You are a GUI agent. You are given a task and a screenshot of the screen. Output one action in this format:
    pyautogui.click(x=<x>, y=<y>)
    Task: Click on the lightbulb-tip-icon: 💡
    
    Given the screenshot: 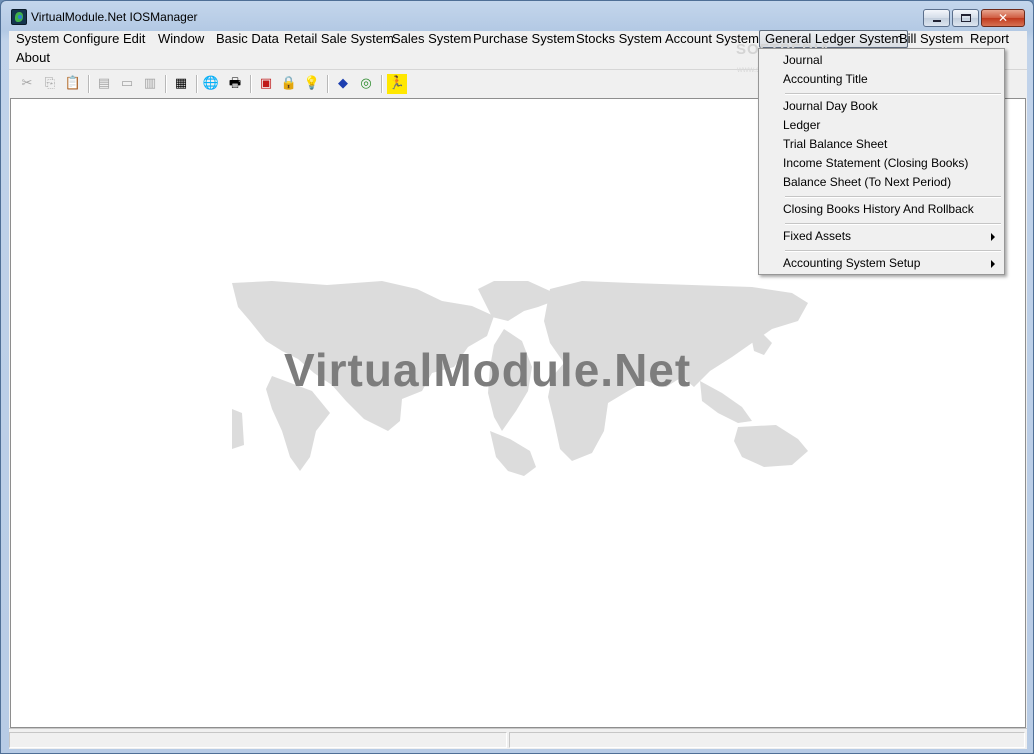 What is the action you would take?
    pyautogui.click(x=312, y=84)
    